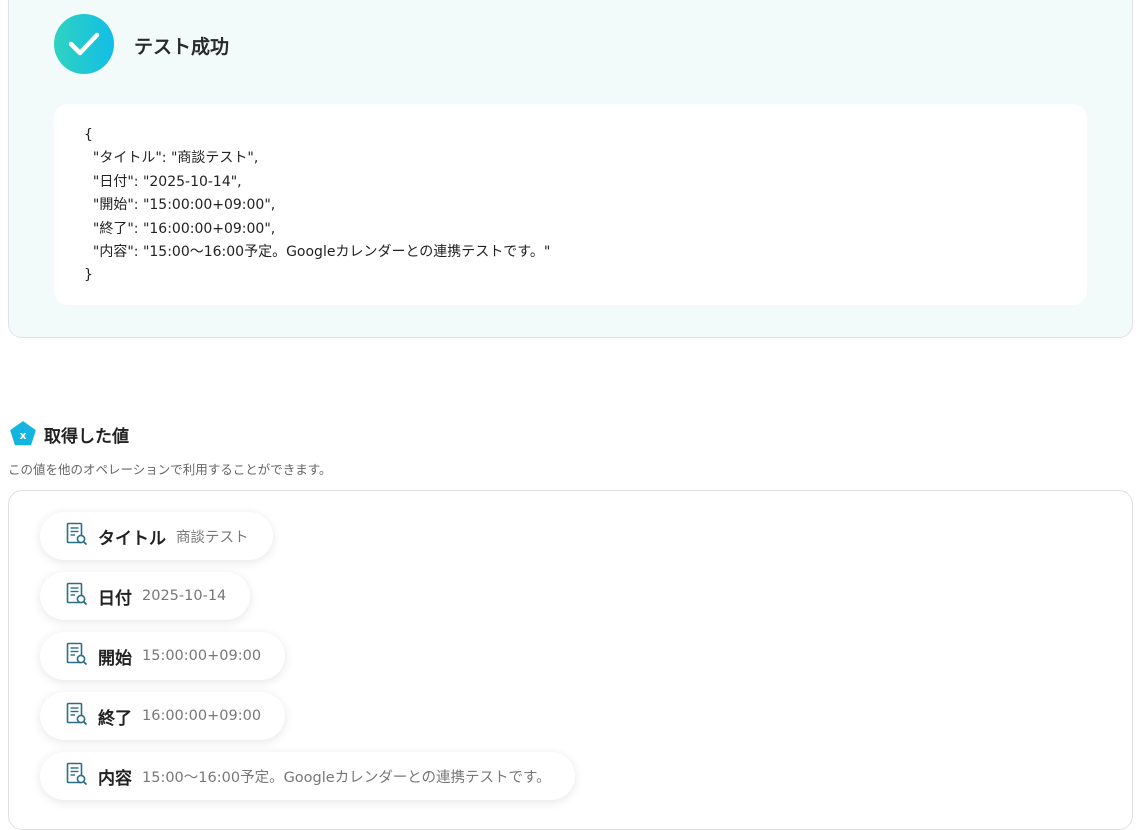 This screenshot has width=1140, height=830. Describe the element at coordinates (115, 658) in the screenshot. I see `value-key: 開始` at that location.